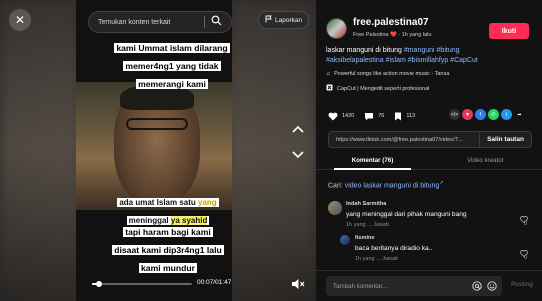  I want to click on share-more-button: ➦, so click(519, 114).